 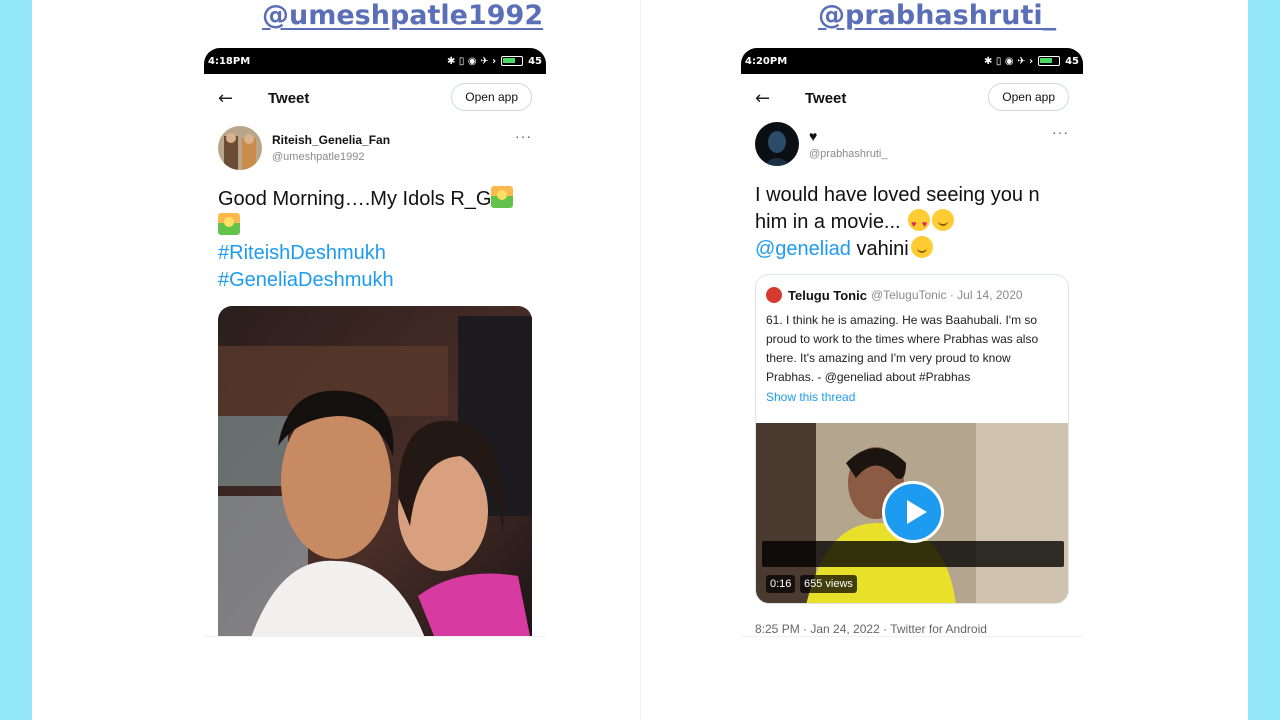 I want to click on left-handle-link: @umeshpatle1992, so click(x=402, y=15).